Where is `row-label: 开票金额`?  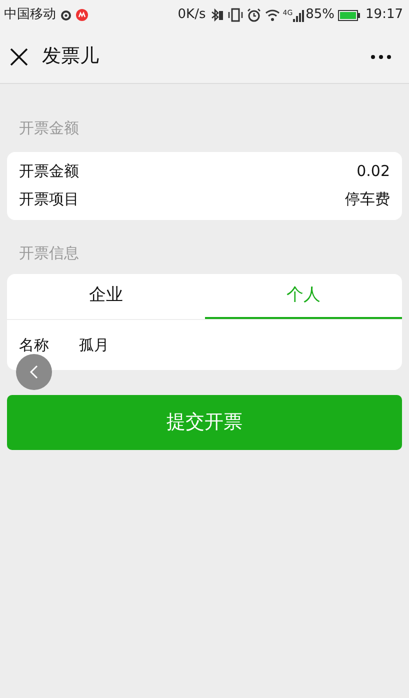 row-label: 开票金额 is located at coordinates (49, 171).